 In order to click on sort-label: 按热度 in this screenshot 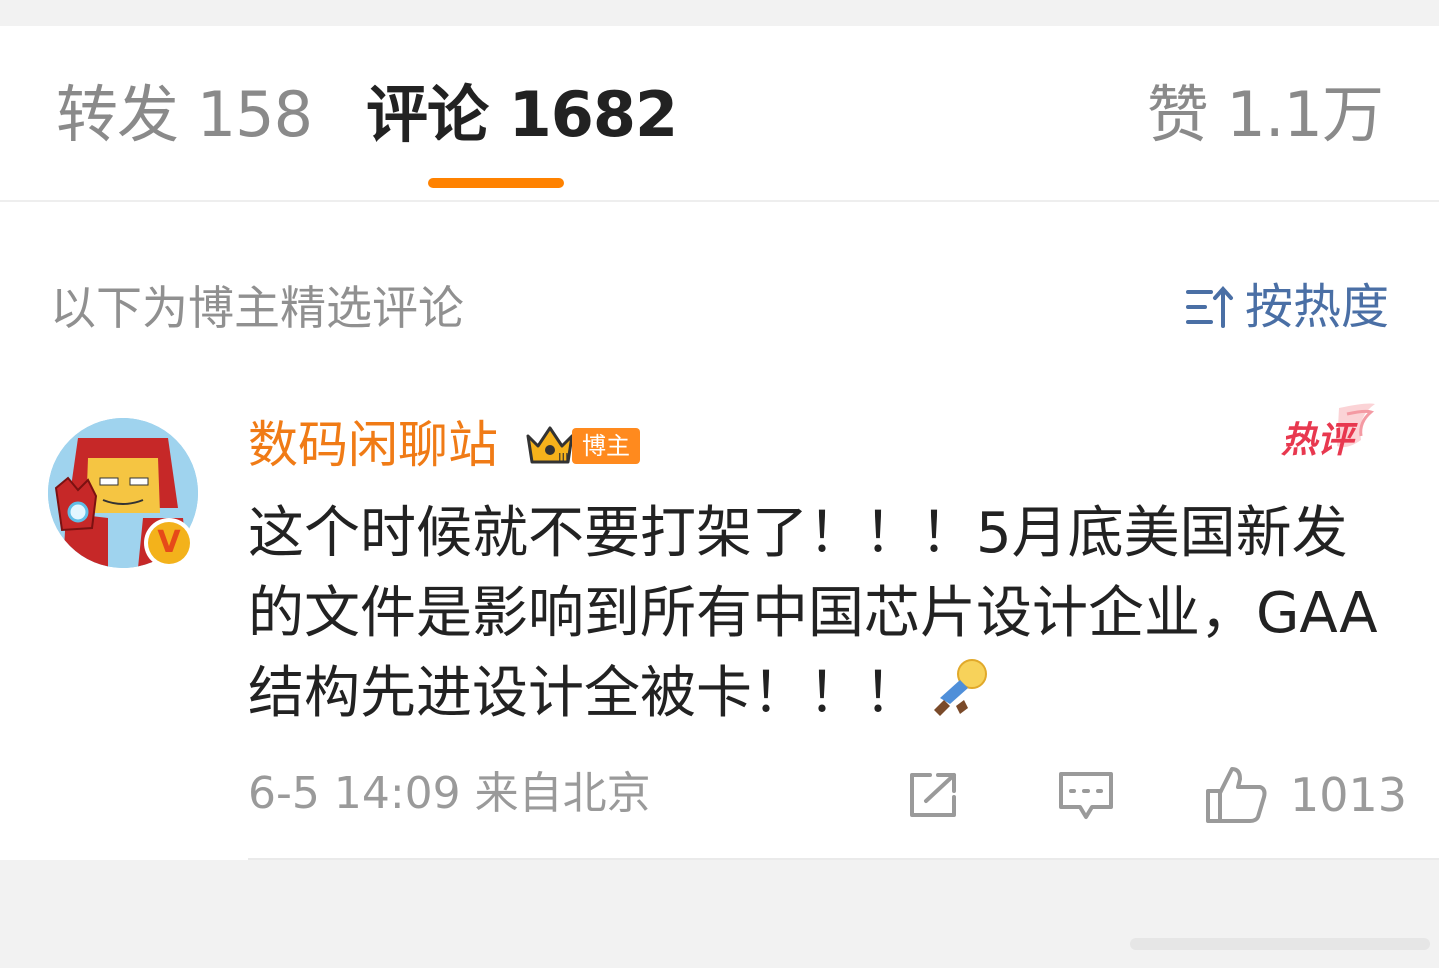, I will do `click(1316, 307)`.